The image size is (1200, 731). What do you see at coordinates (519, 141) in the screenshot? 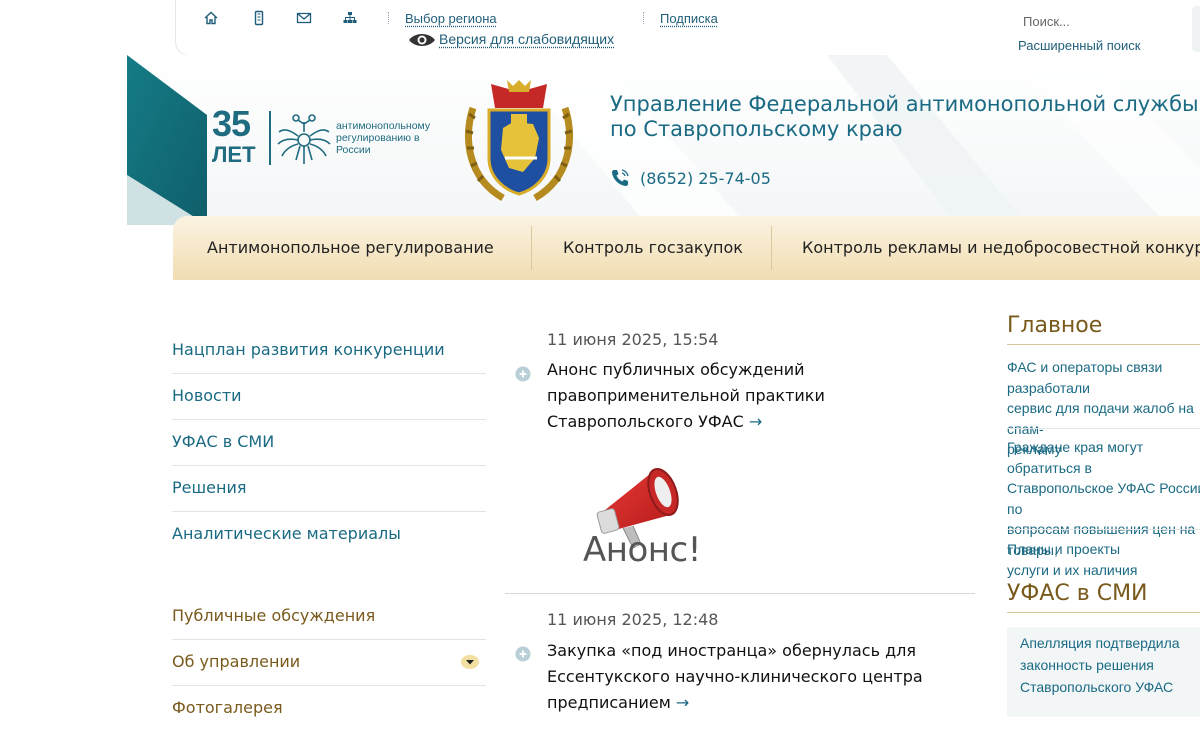
I see `coat-of-arms-icon` at bounding box center [519, 141].